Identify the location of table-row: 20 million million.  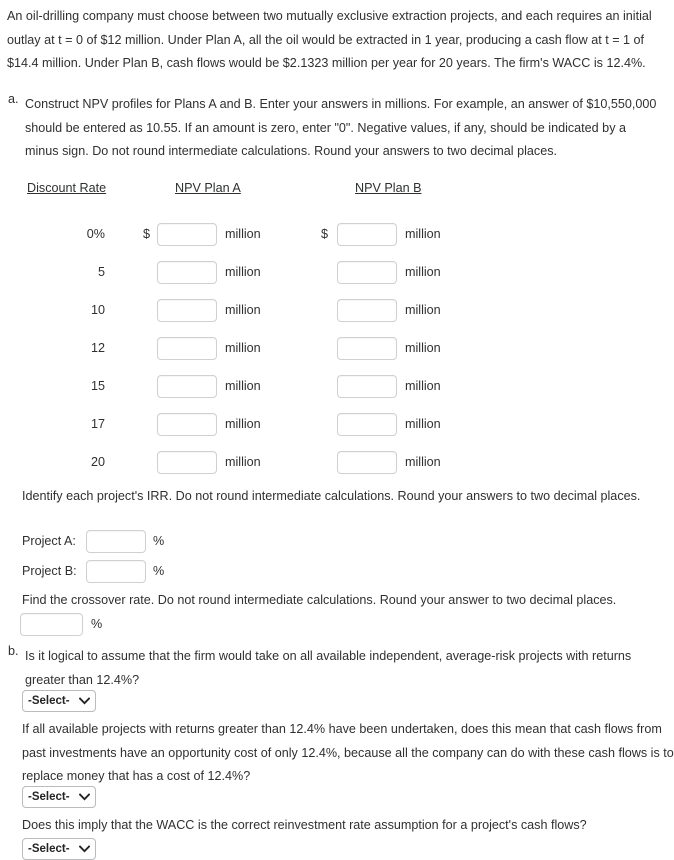
(337, 470).